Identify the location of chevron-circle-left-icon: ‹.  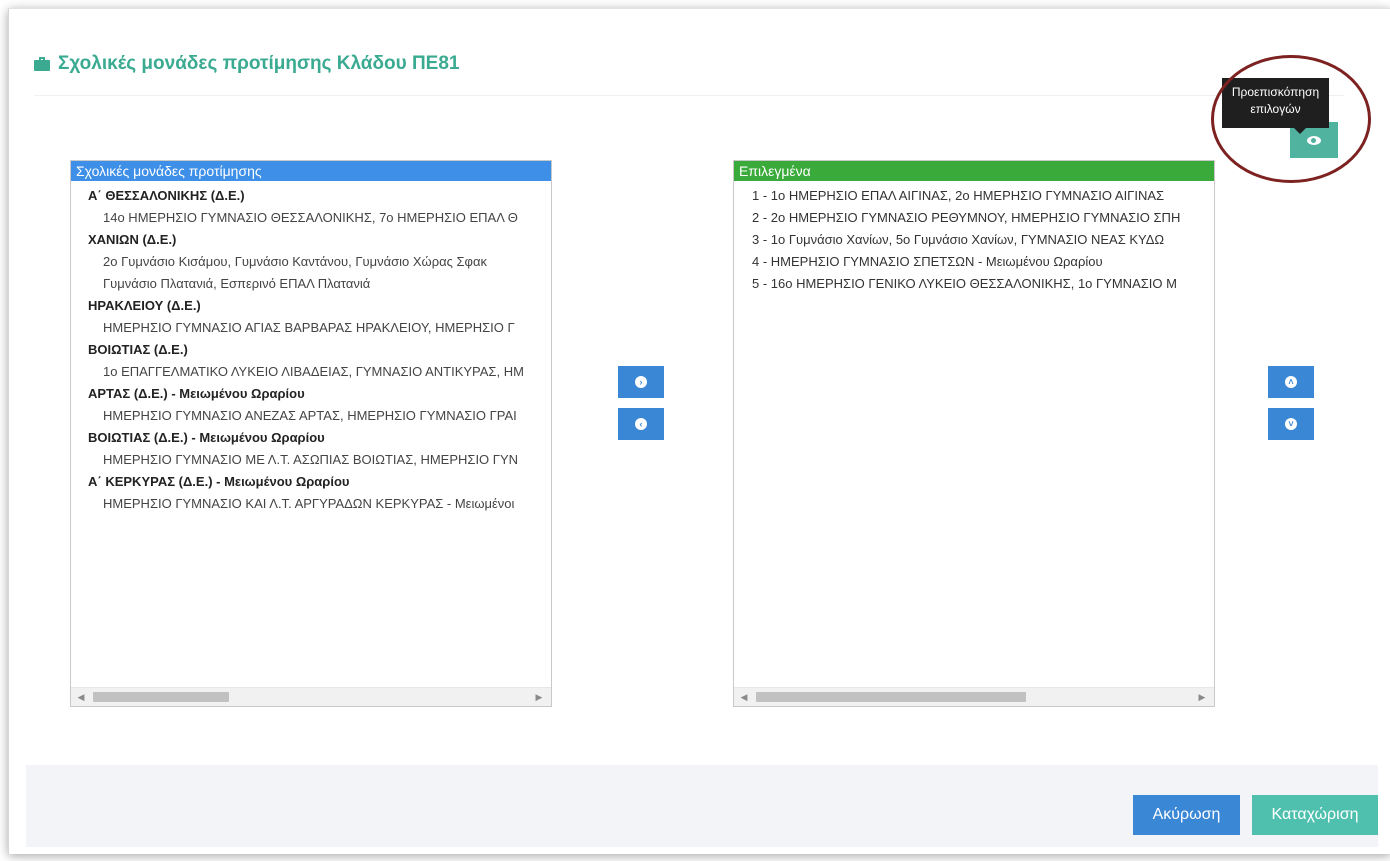
(641, 424).